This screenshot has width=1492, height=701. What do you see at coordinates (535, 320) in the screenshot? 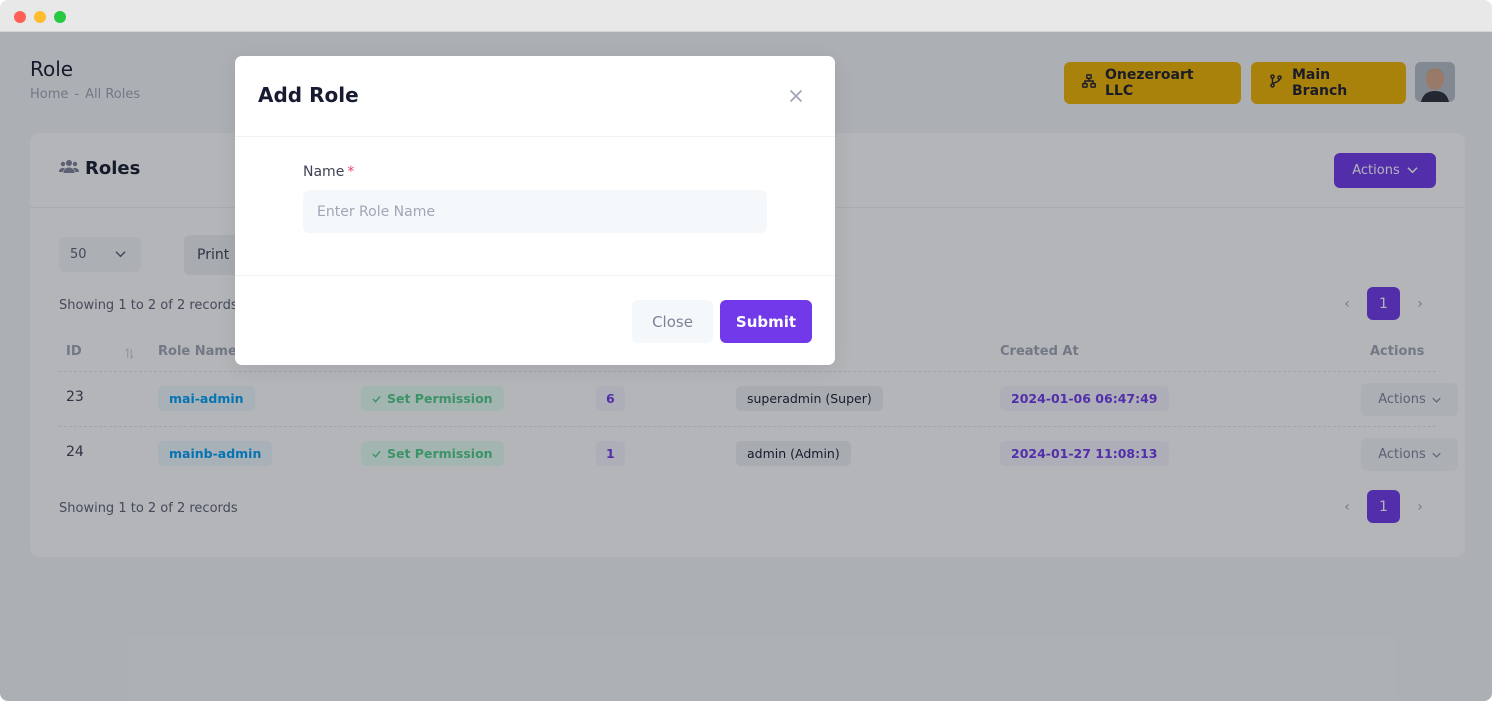
I see `modal-footer: Close Submit` at bounding box center [535, 320].